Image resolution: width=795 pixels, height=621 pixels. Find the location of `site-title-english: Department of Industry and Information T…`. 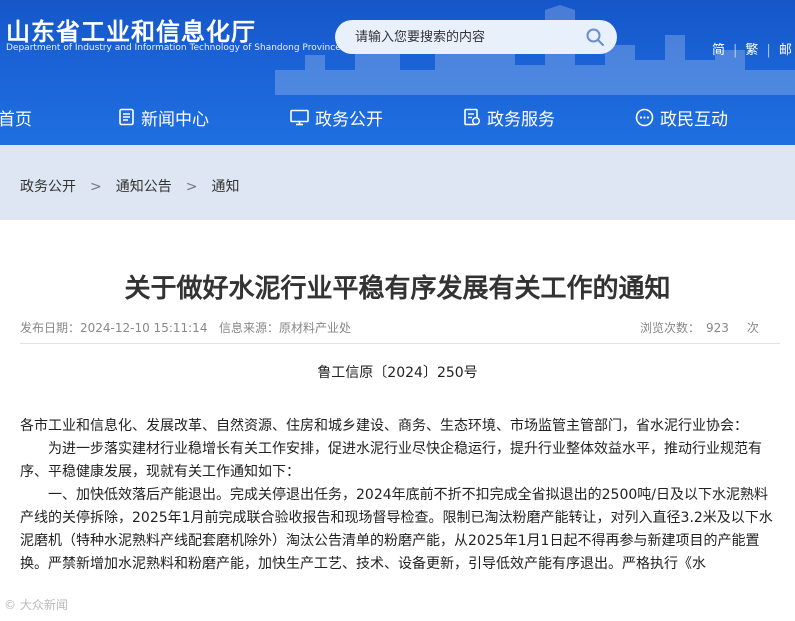

site-title-english: Department of Industry and Information T… is located at coordinates (173, 48).